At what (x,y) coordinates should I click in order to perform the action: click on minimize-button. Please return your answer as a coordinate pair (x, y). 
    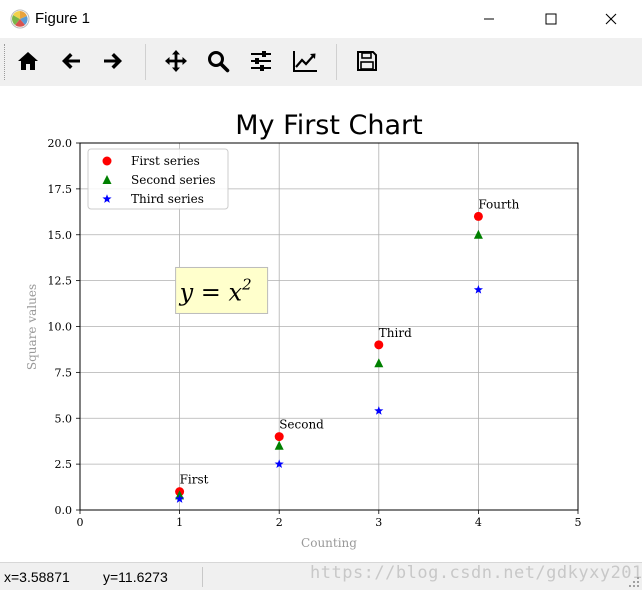
    Looking at the image, I should click on (489, 19).